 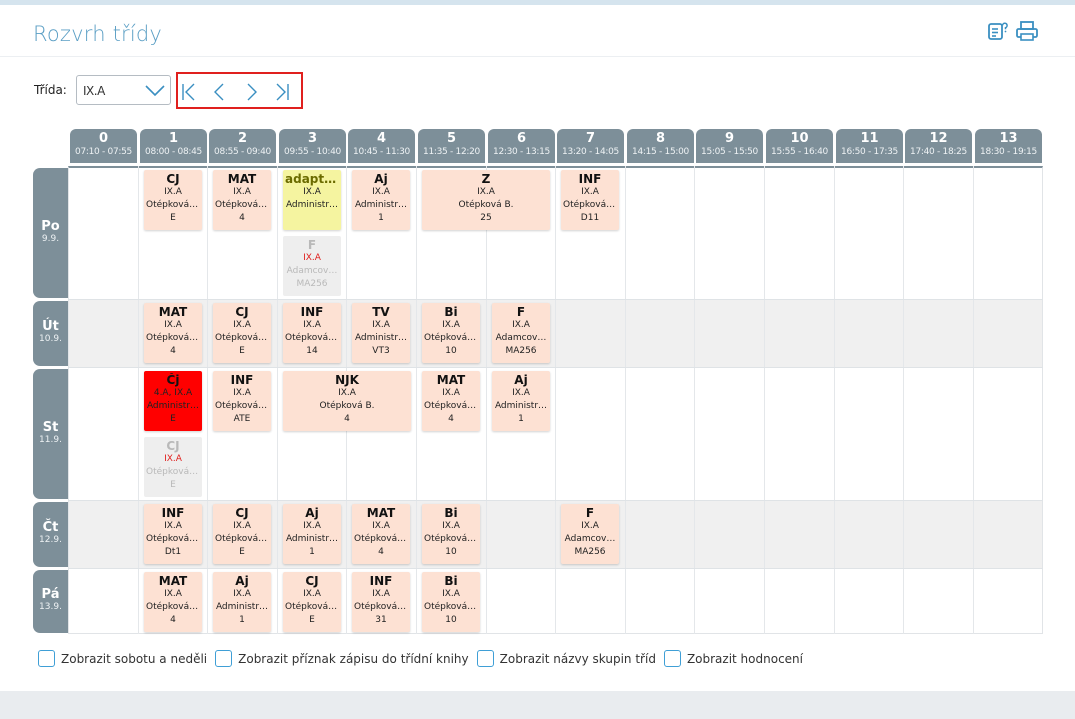 I want to click on lesson-card: INF IX.A Otépková B. ATE, so click(x=242, y=401).